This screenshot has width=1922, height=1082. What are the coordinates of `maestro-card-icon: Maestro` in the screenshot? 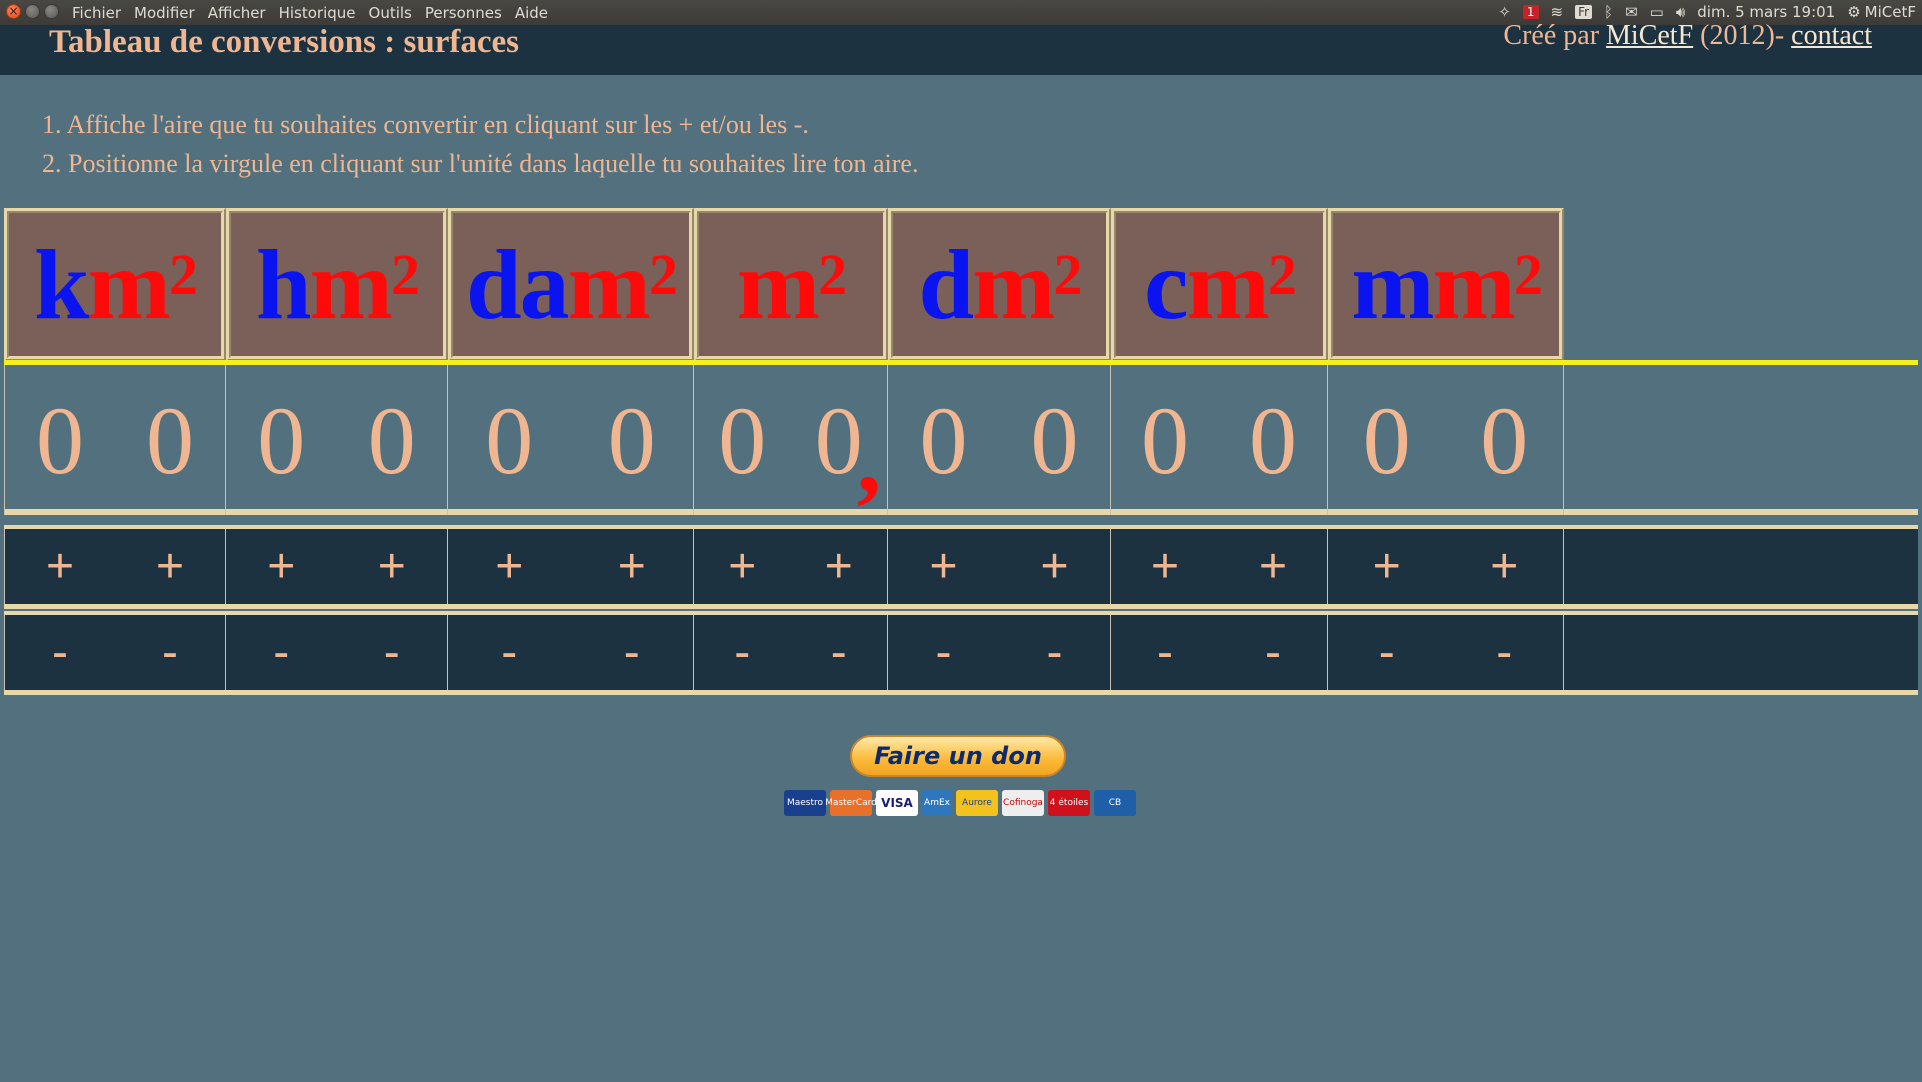 It's located at (805, 803).